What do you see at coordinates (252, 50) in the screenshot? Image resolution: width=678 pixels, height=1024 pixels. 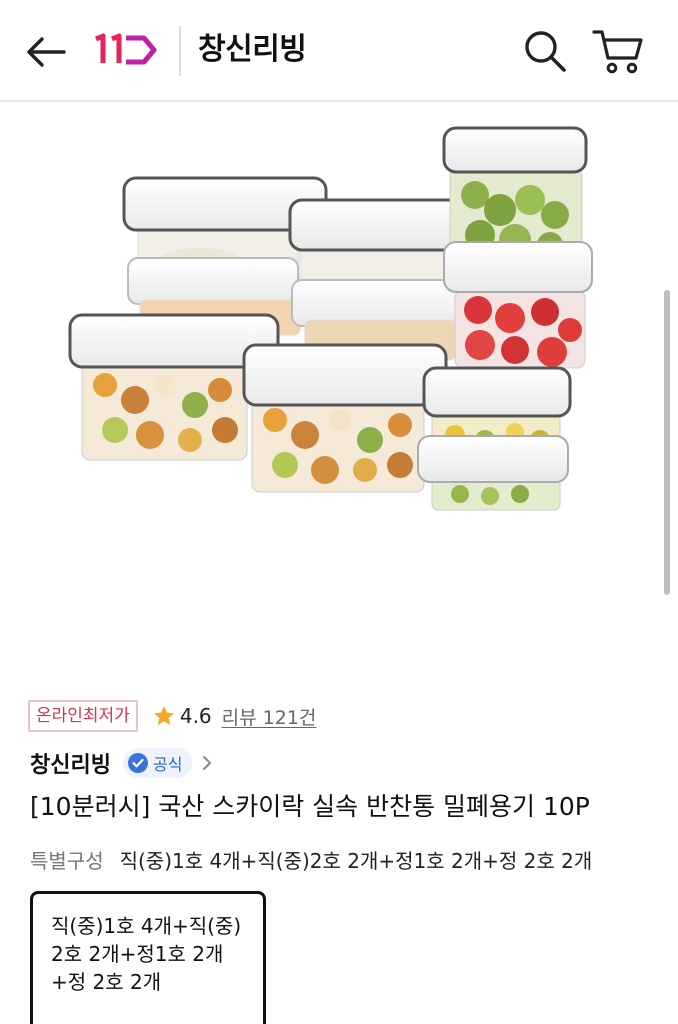 I see `store-title: 창신리빙` at bounding box center [252, 50].